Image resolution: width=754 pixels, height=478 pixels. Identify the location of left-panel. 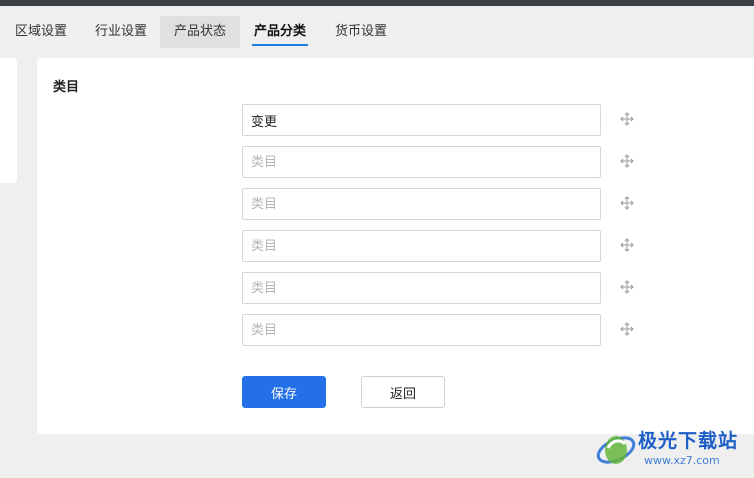
(8, 120).